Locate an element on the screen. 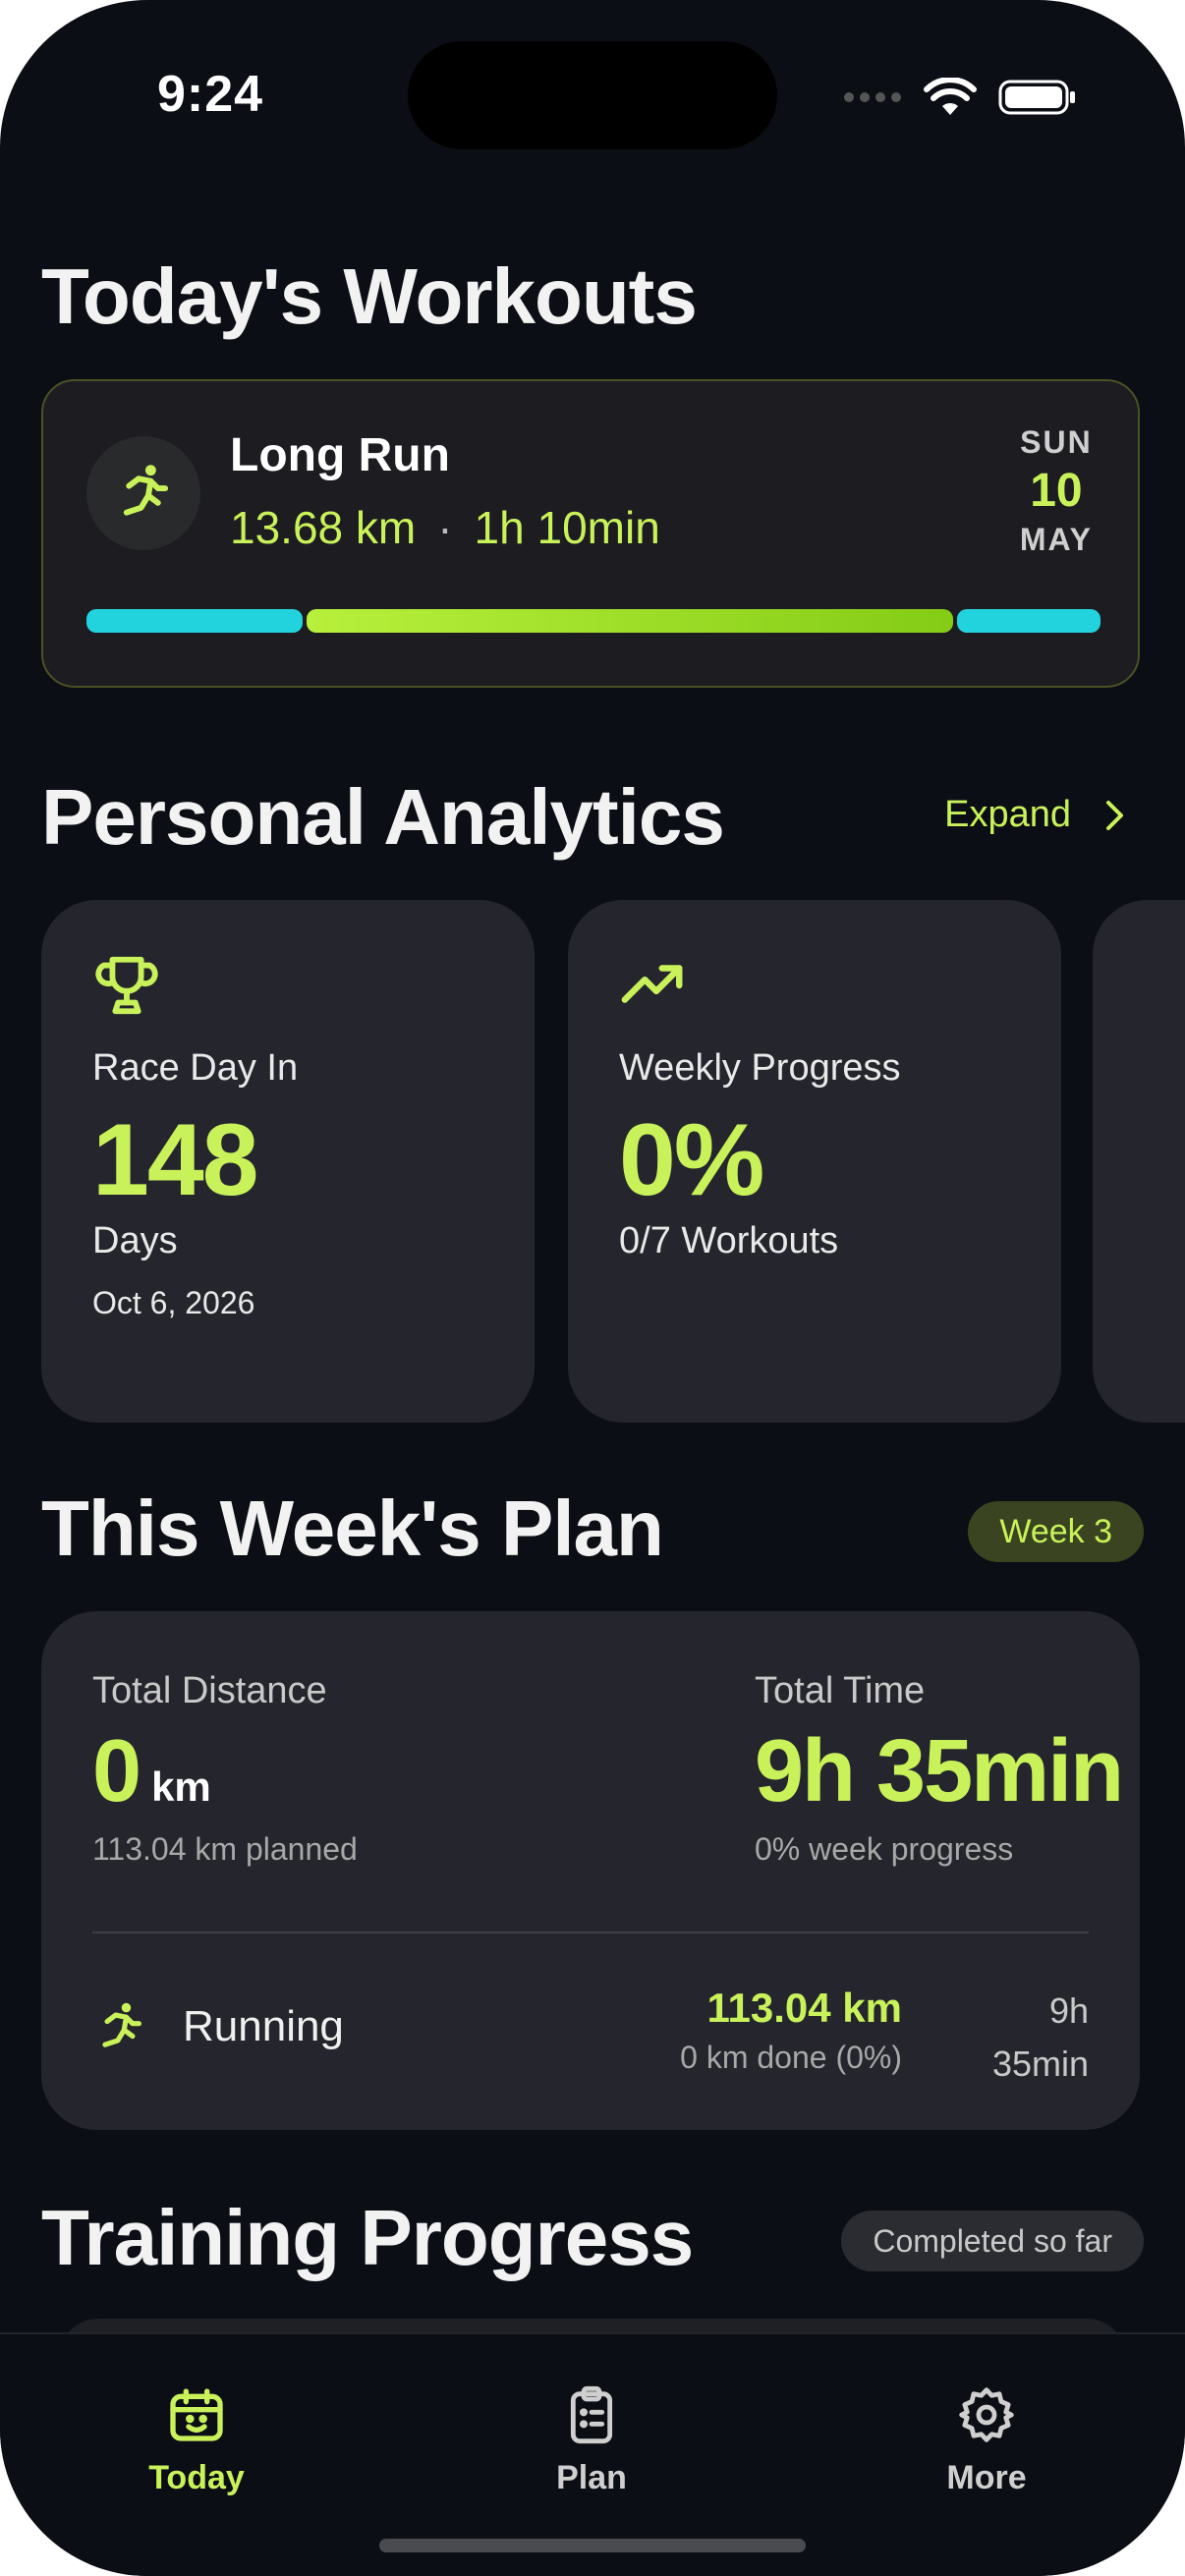  analytics-card-peek is located at coordinates (1139, 1161).